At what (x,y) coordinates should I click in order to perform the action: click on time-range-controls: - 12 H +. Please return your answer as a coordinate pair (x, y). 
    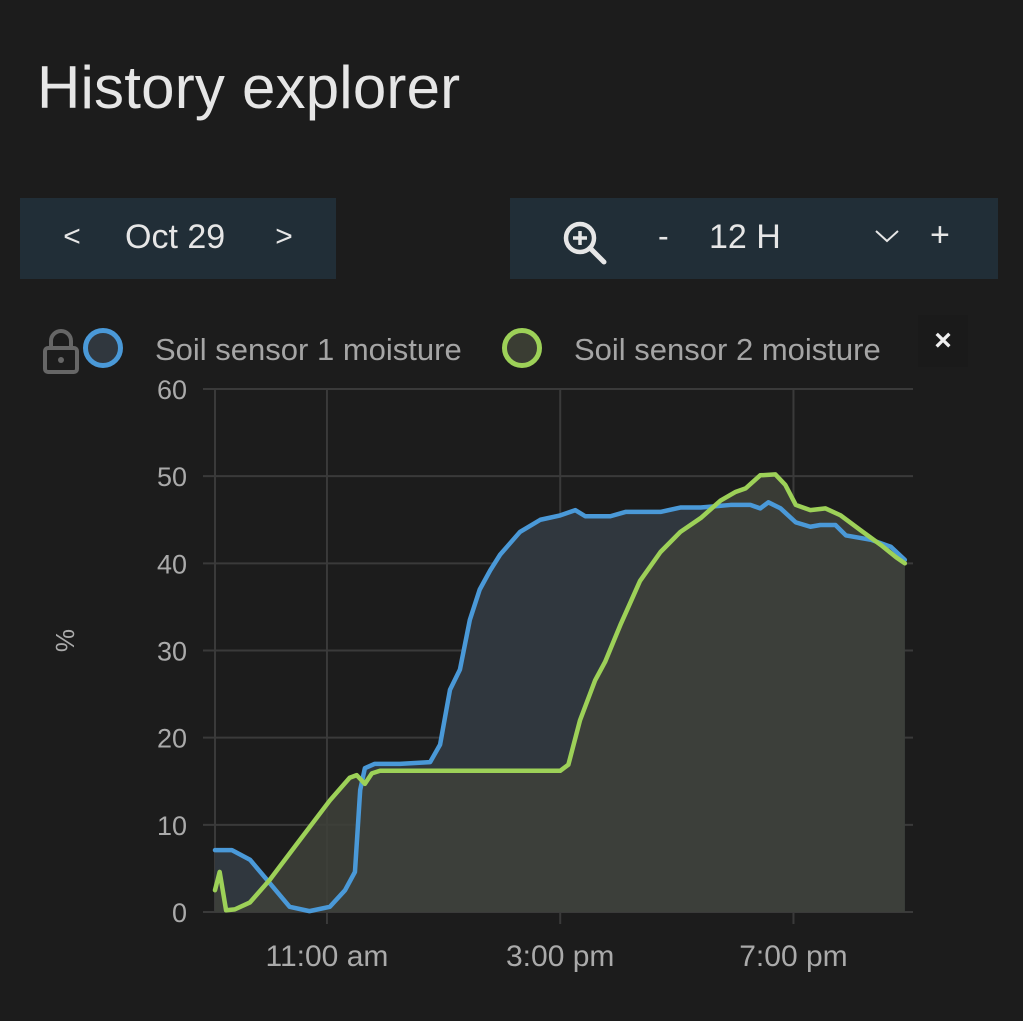
    Looking at the image, I should click on (754, 238).